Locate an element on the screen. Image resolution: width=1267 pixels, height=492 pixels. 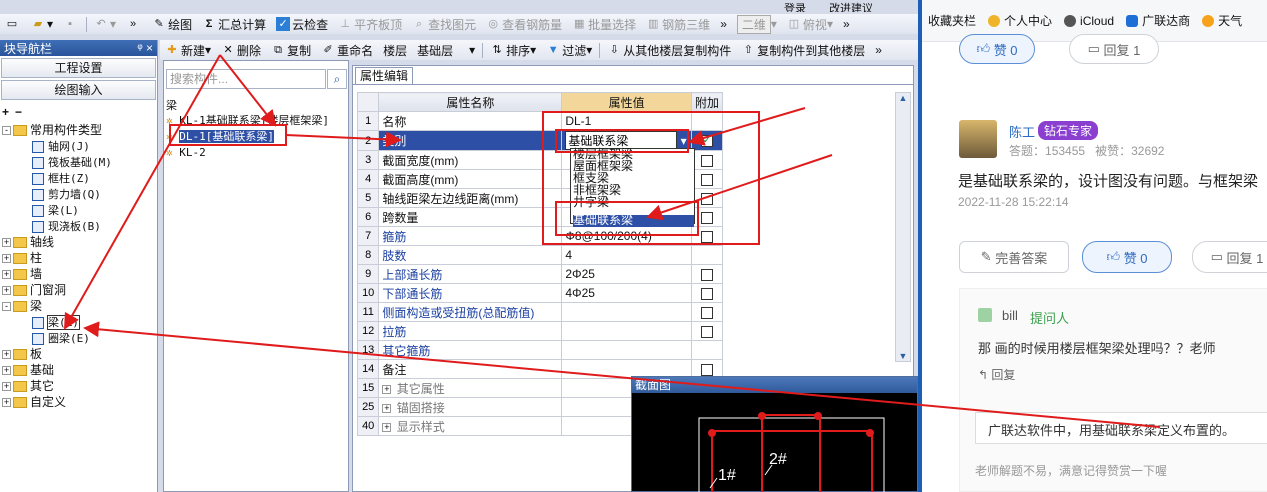
expand-toggle-icon: - is located at coordinates (6, 131).